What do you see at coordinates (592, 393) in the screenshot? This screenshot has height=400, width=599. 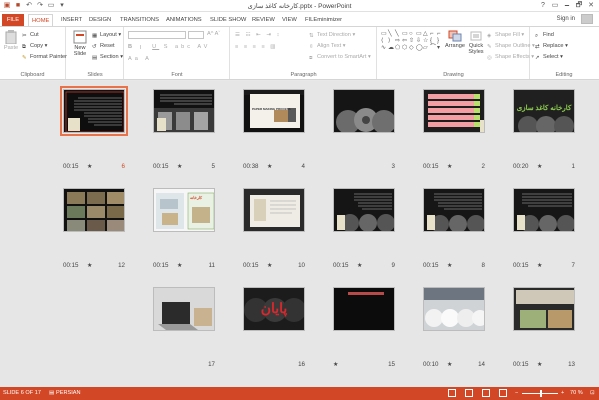 I see `fit-to-window-icon: ⊡` at bounding box center [592, 393].